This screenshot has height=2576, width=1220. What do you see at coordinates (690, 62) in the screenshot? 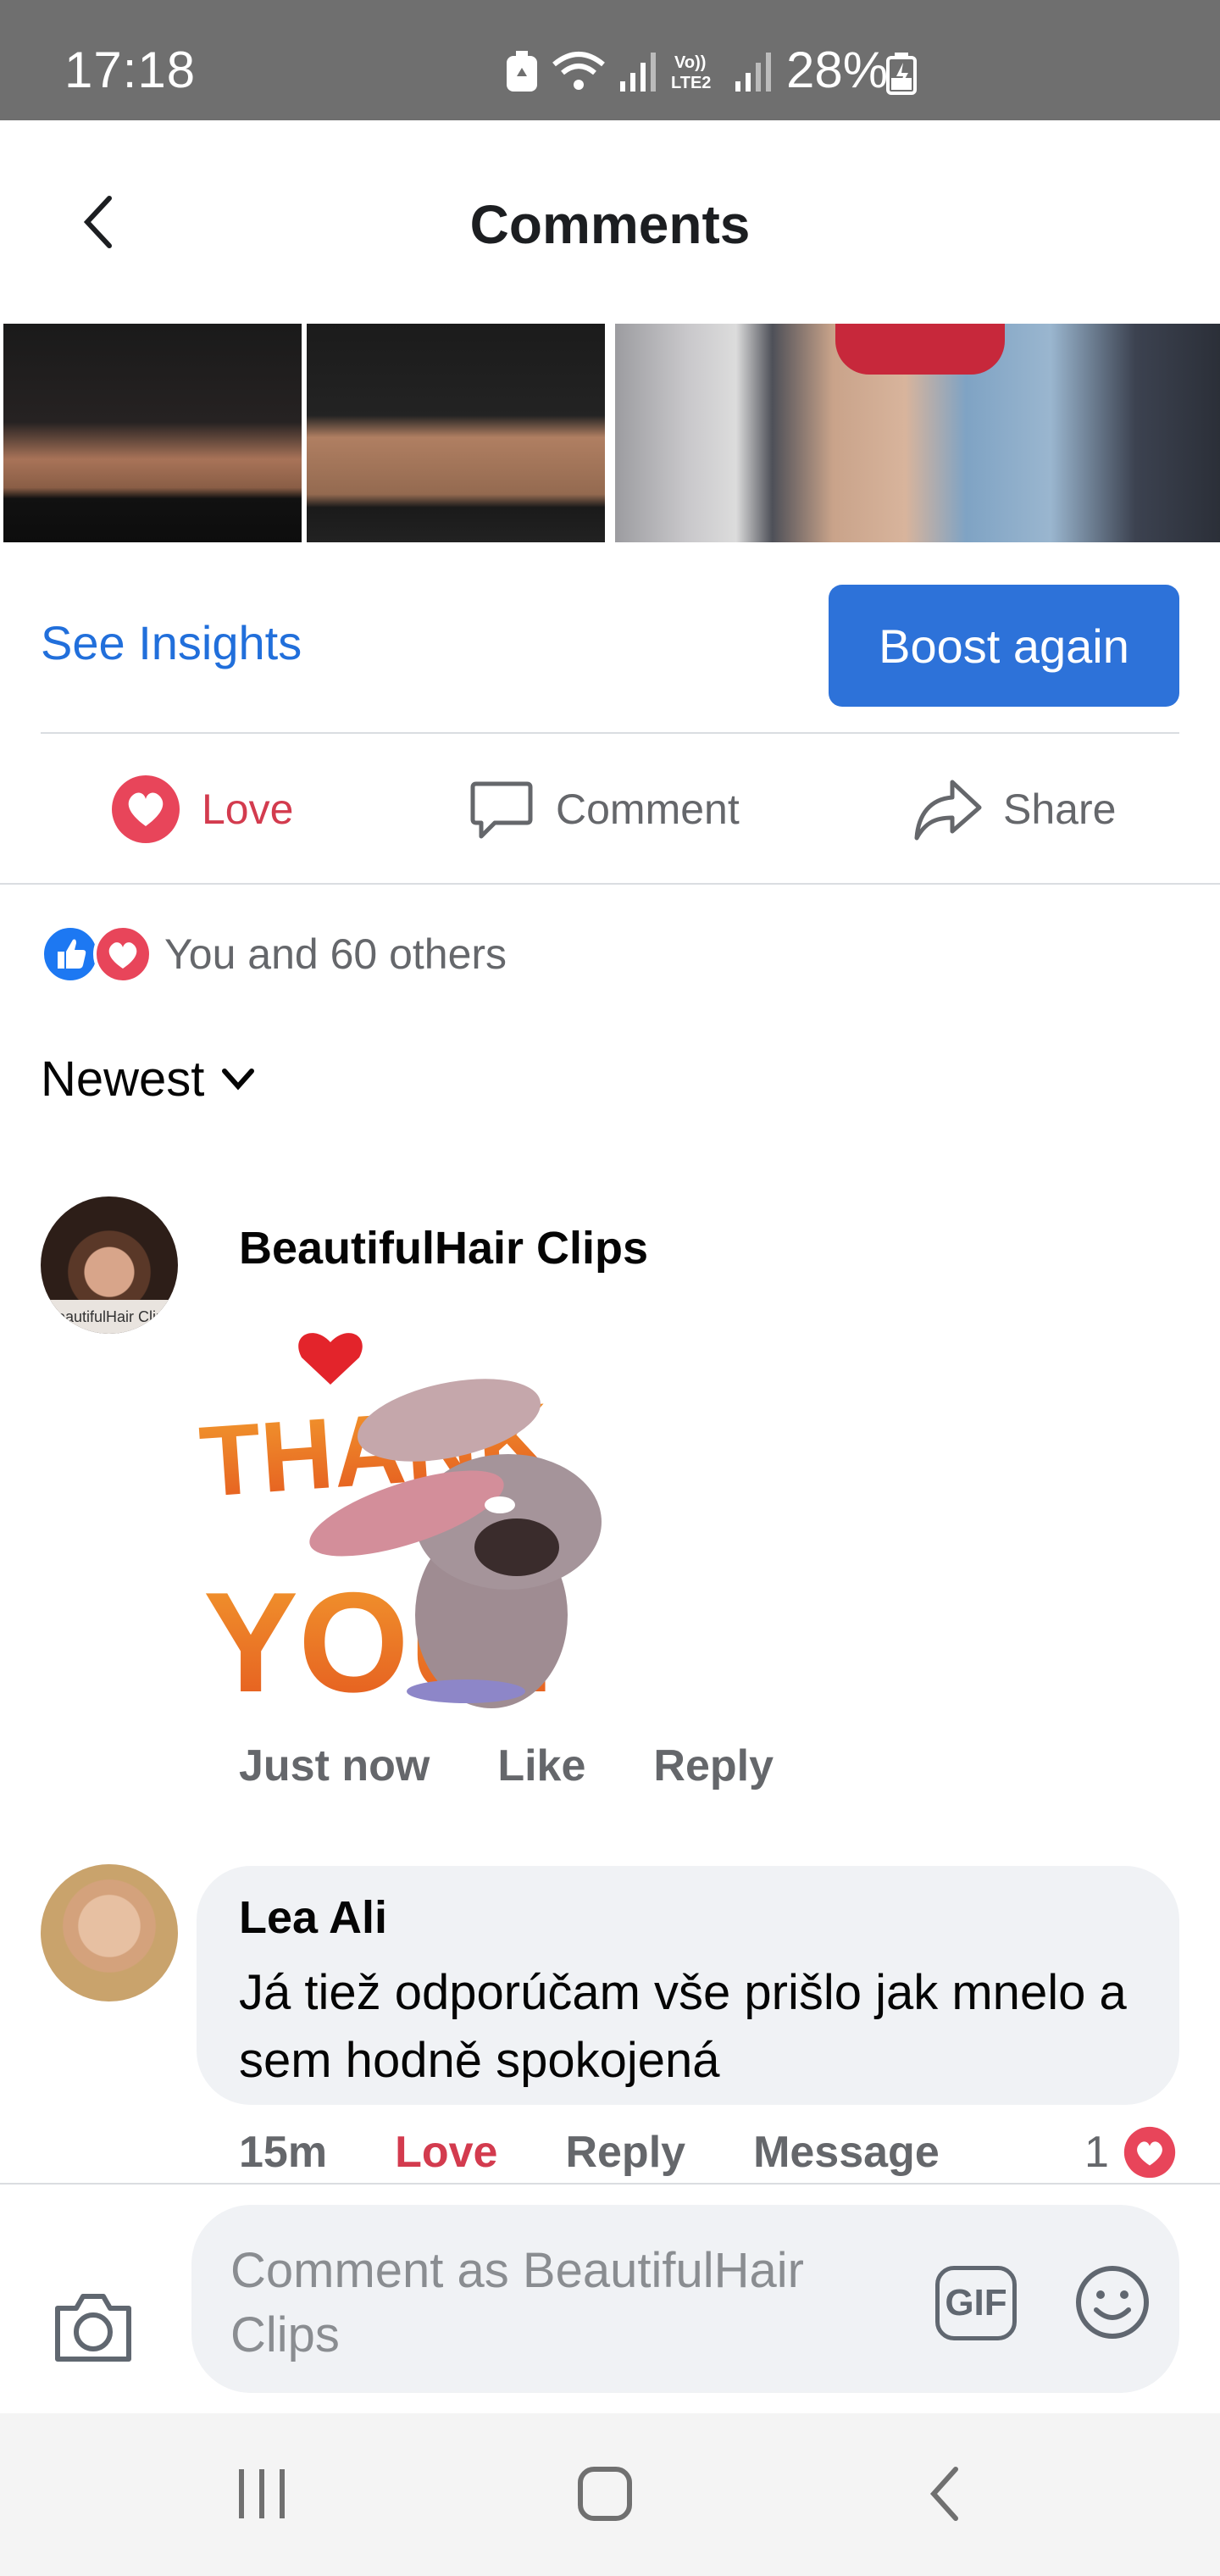
I see `svg-text: Vo))` at bounding box center [690, 62].